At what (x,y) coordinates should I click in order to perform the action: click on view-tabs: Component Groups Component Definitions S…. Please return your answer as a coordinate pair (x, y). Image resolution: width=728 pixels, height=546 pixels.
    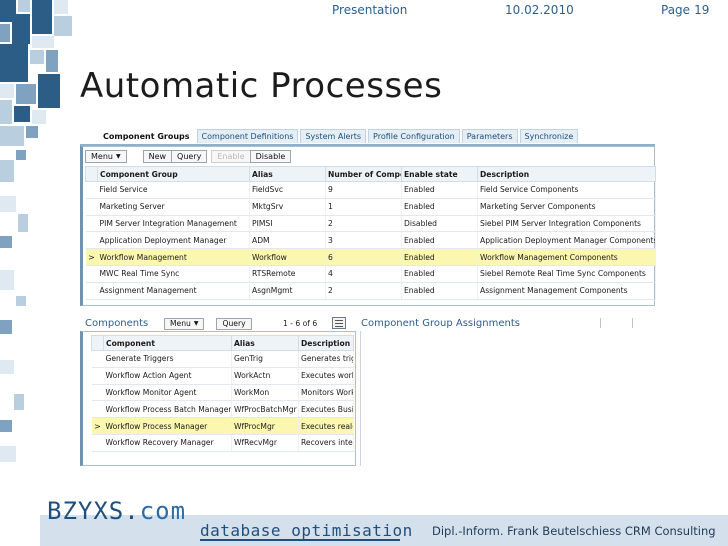
    Looking at the image, I should click on (338, 136).